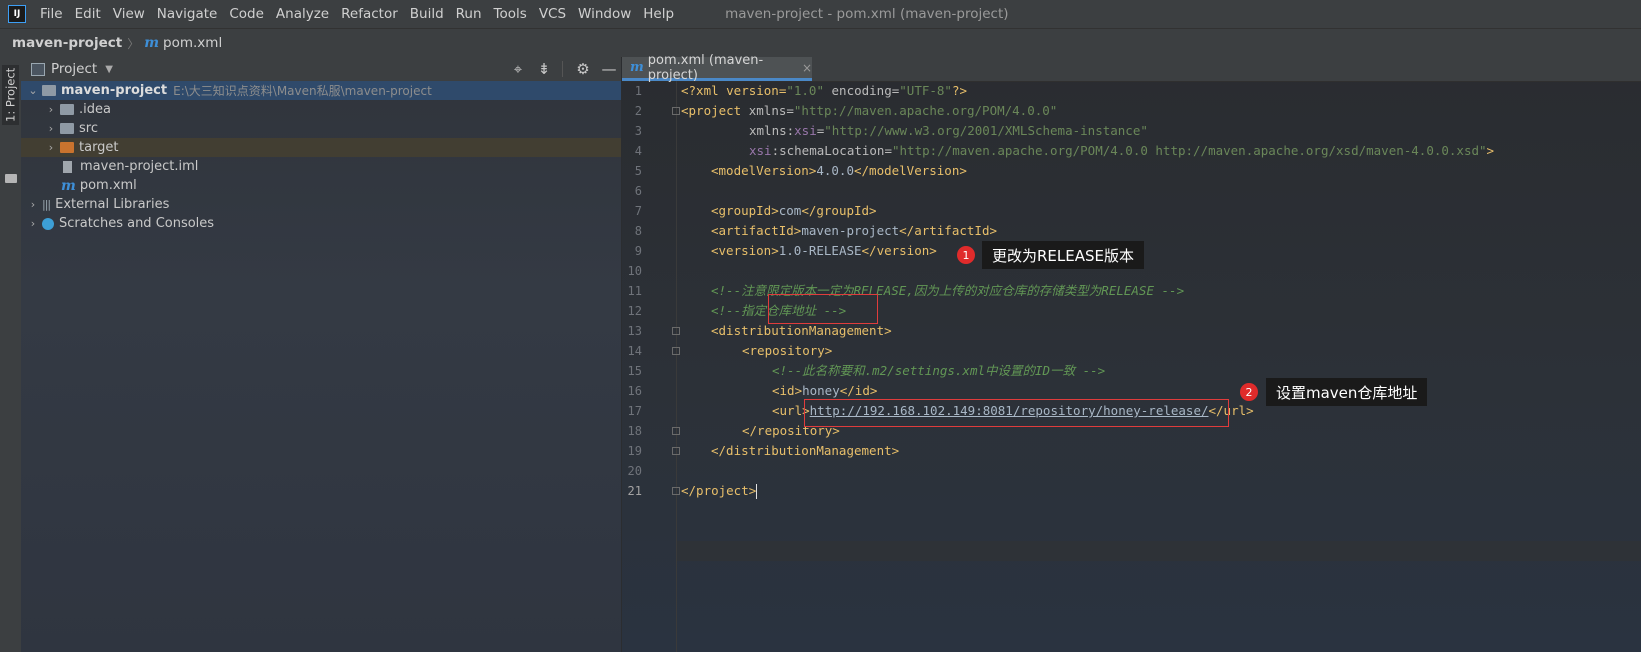 The height and width of the screenshot is (652, 1641). What do you see at coordinates (948, 230) in the screenshot?
I see `artifact-id-close: </artifactId>` at bounding box center [948, 230].